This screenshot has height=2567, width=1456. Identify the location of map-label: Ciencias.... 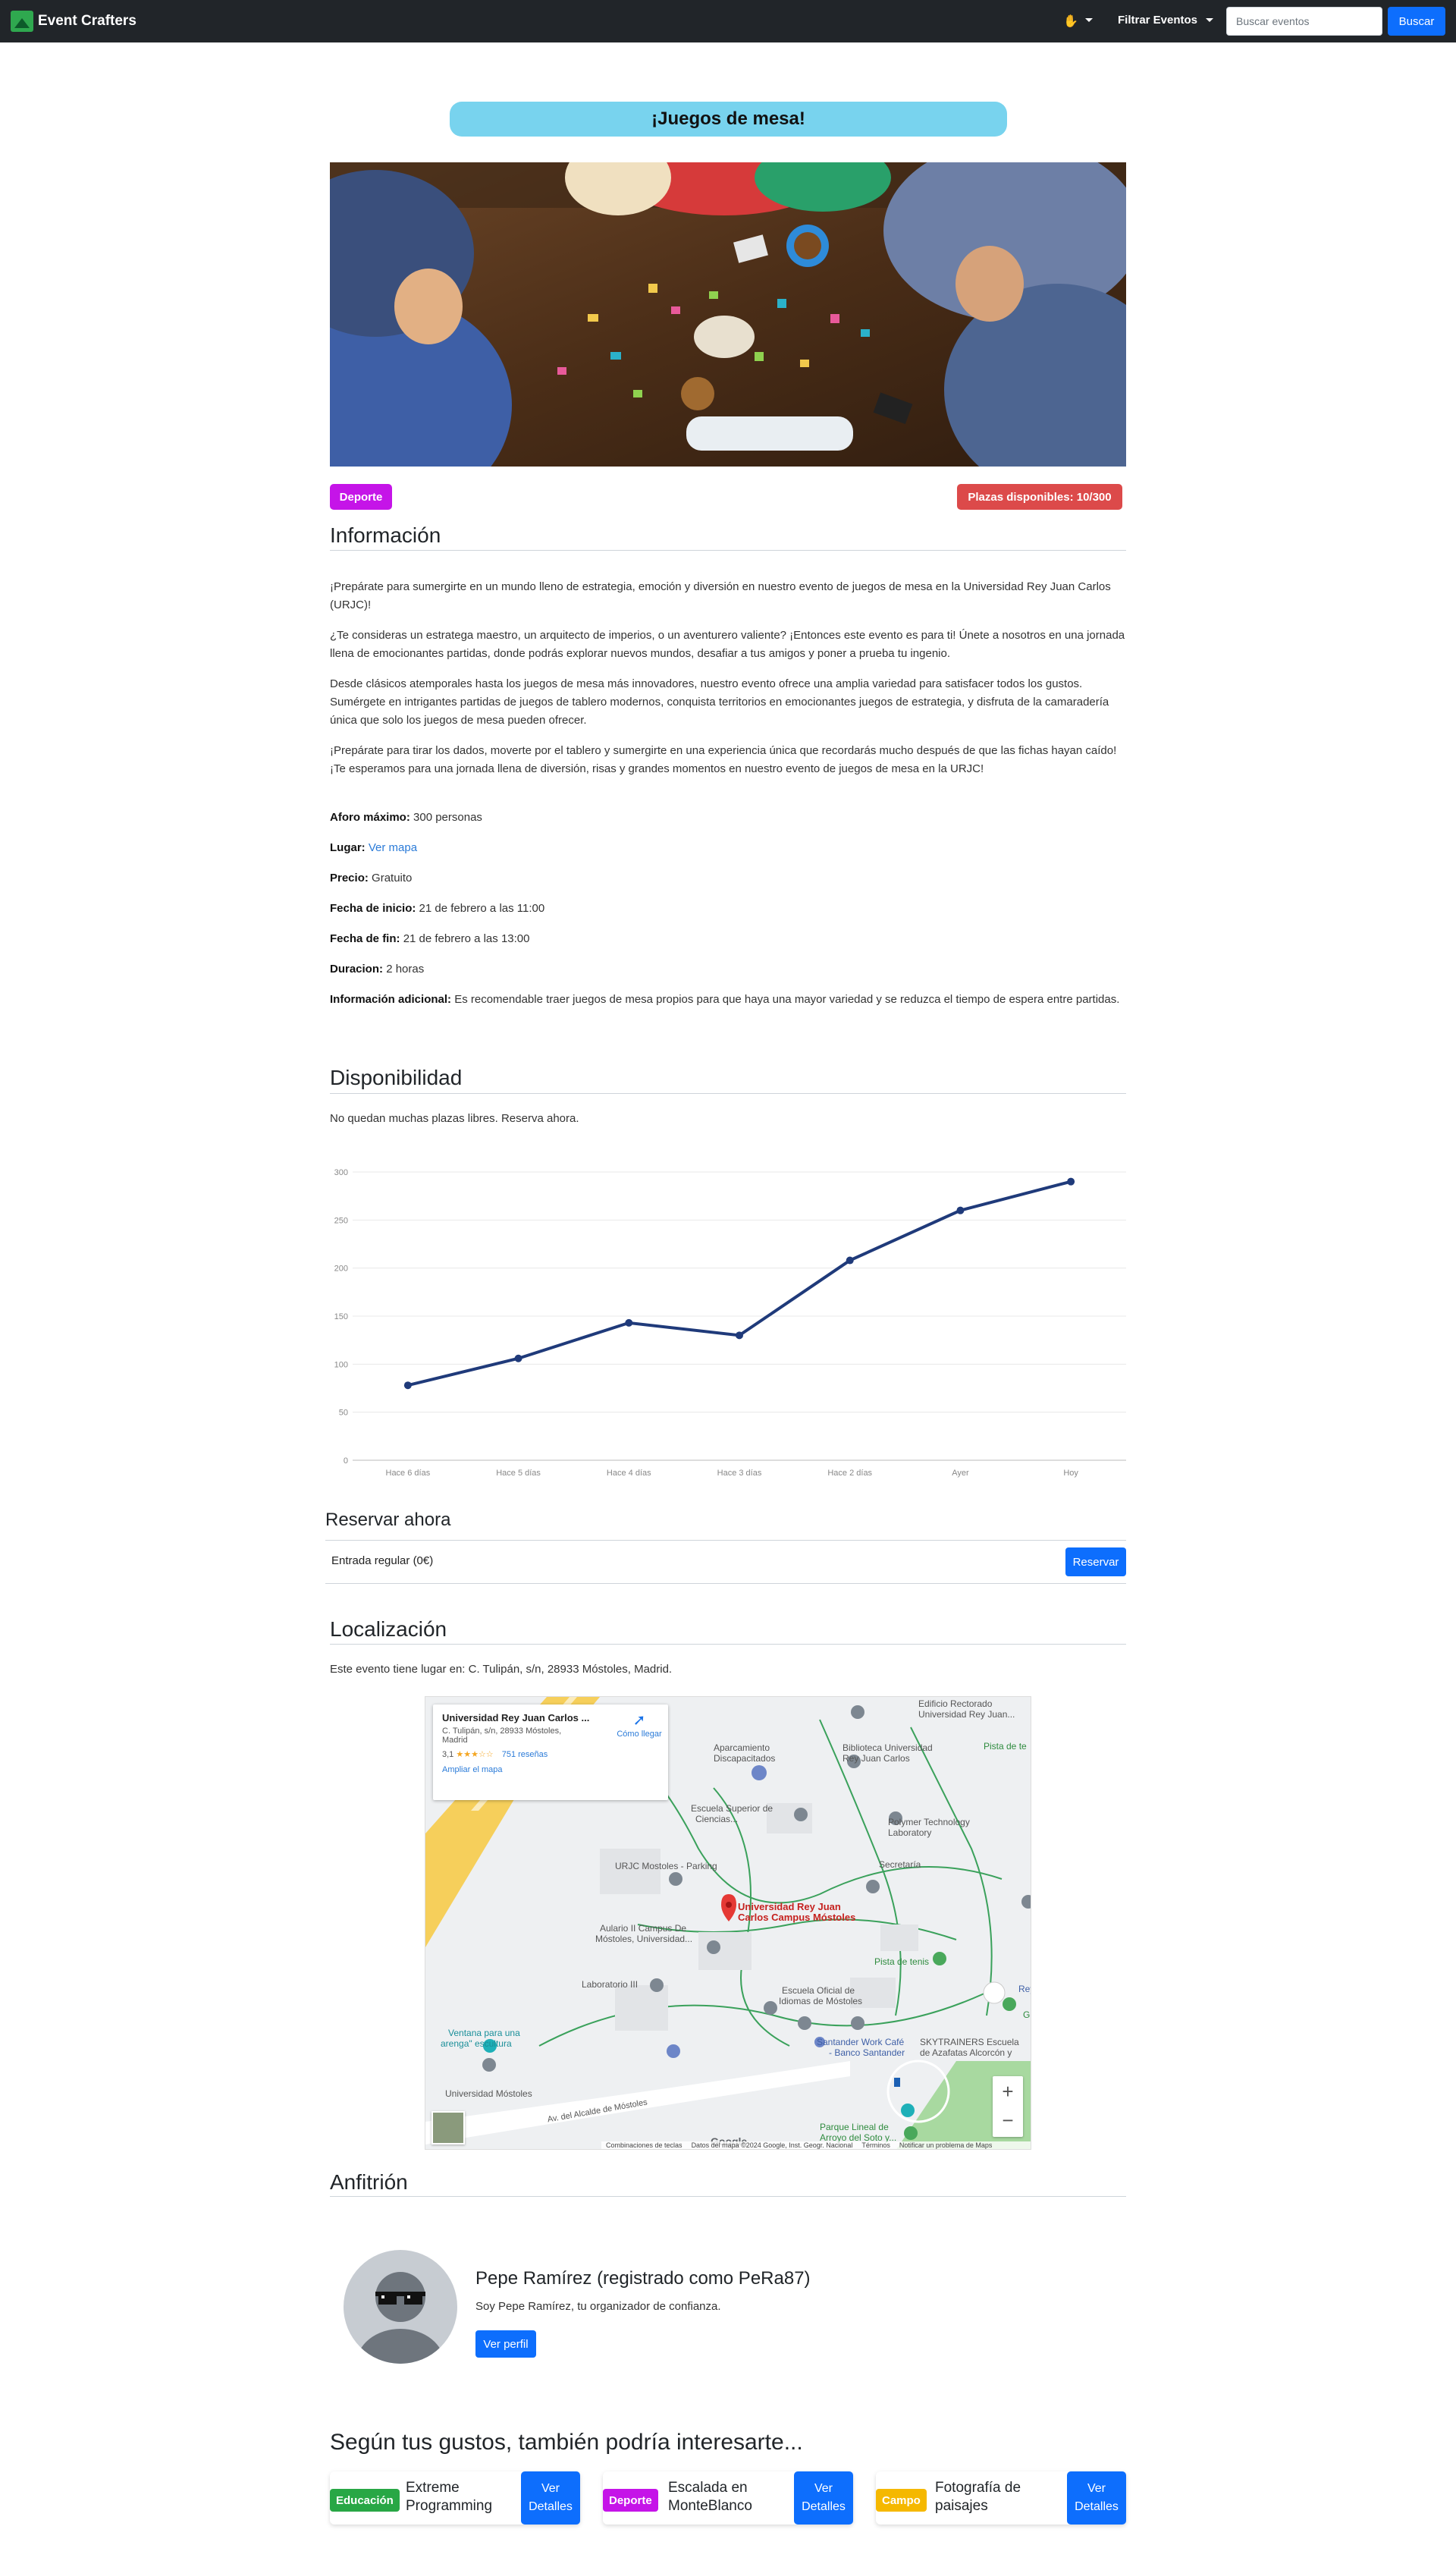
(717, 1819).